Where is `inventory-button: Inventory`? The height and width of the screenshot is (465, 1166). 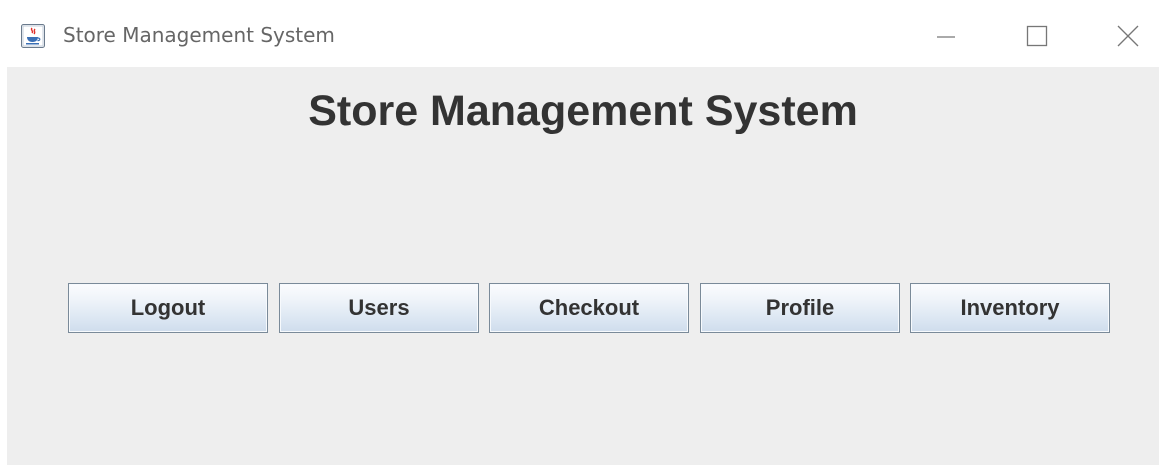 inventory-button: Inventory is located at coordinates (1010, 308).